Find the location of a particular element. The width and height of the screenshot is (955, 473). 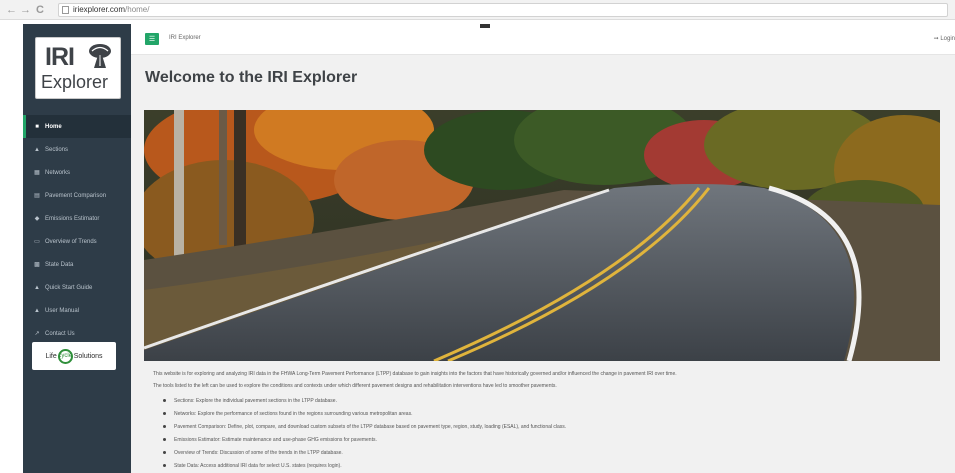

login-link: ➞ Login is located at coordinates (944, 38).